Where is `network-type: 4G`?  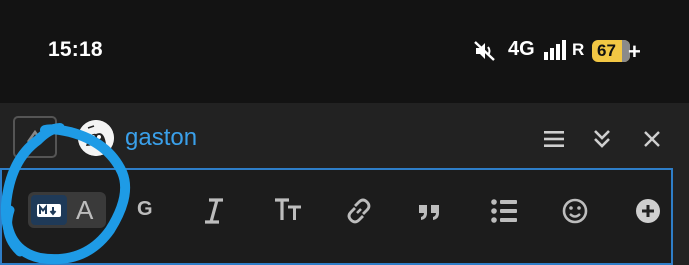 network-type: 4G is located at coordinates (521, 49).